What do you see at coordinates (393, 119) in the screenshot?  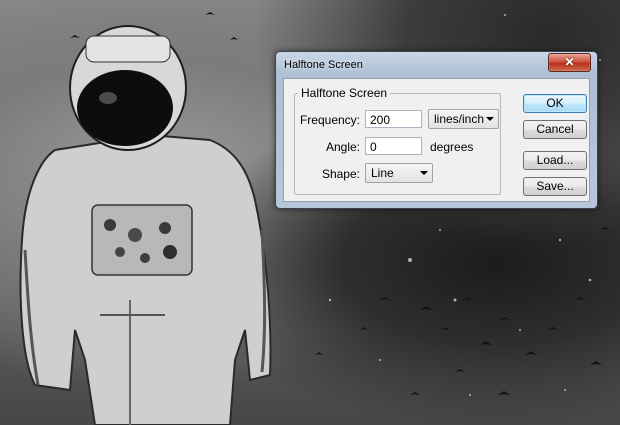 I see `frequency-input: 200` at bounding box center [393, 119].